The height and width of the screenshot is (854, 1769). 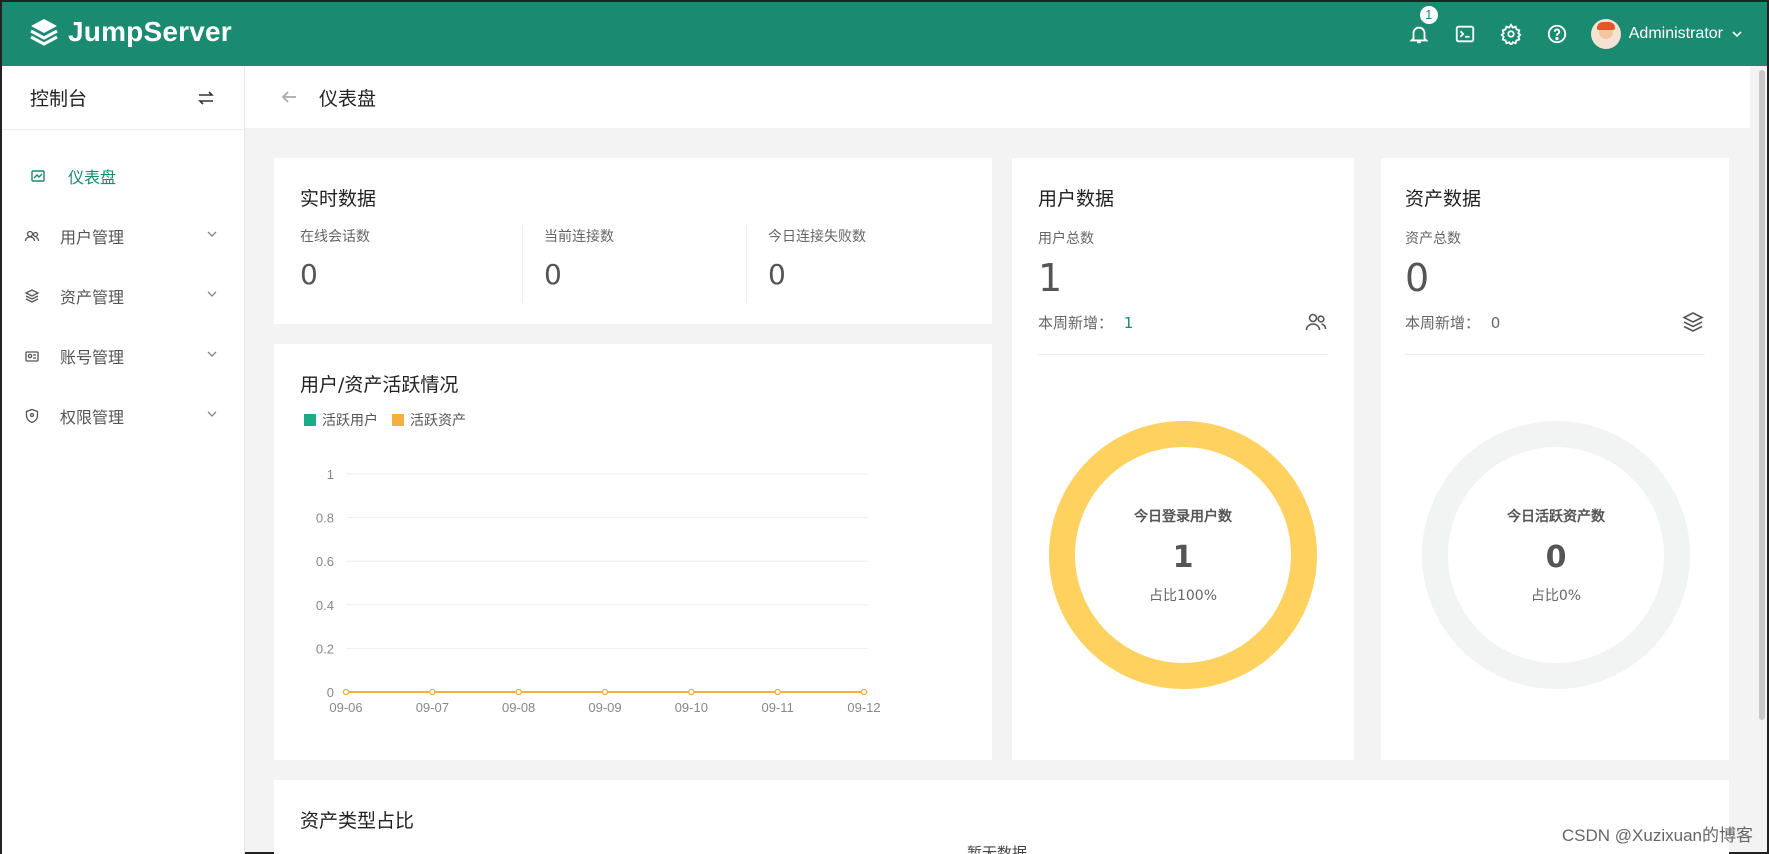 I want to click on help-icon, so click(x=1556, y=34).